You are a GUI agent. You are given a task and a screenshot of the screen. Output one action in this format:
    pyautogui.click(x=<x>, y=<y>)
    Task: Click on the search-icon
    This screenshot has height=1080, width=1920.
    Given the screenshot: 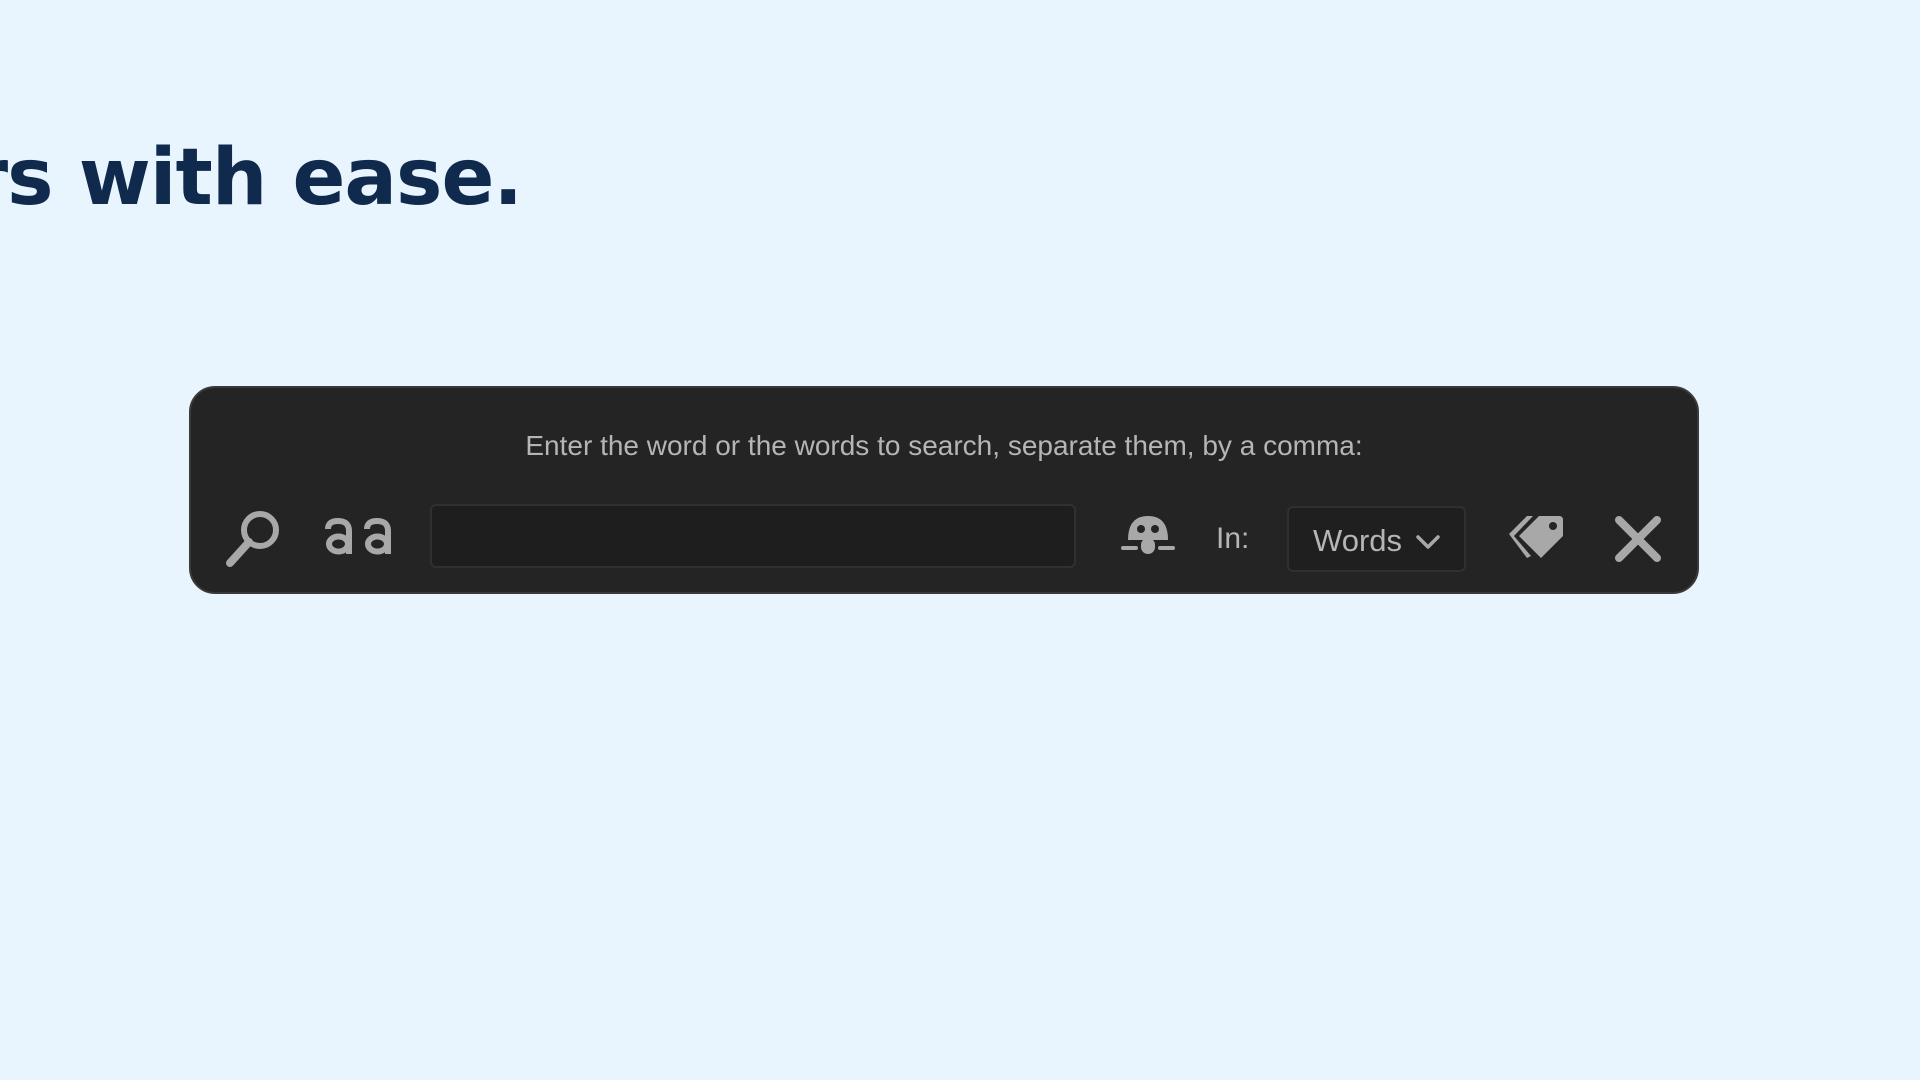 What is the action you would take?
    pyautogui.click(x=255, y=539)
    